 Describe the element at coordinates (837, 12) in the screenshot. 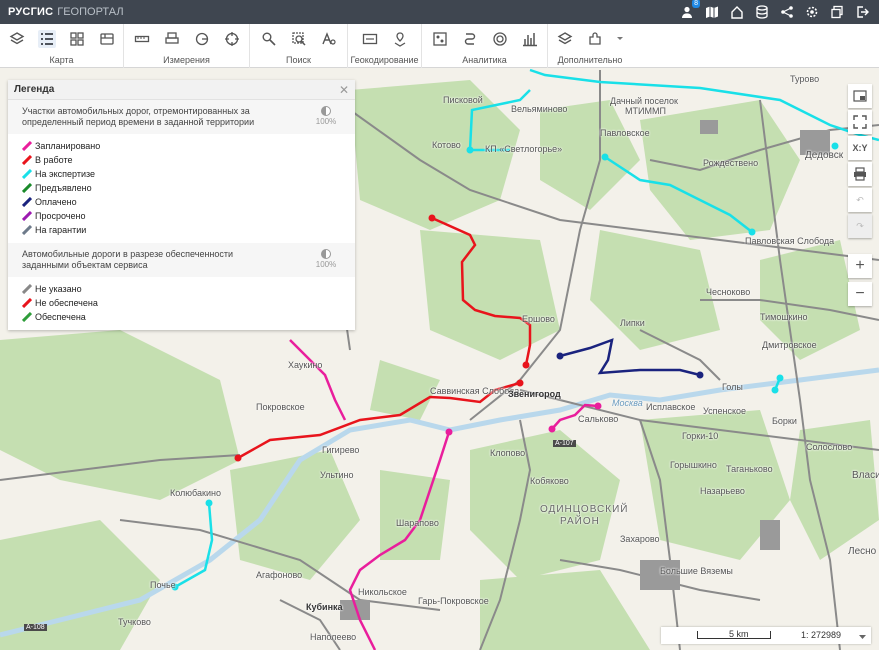

I see `layers-copy-icon` at that location.